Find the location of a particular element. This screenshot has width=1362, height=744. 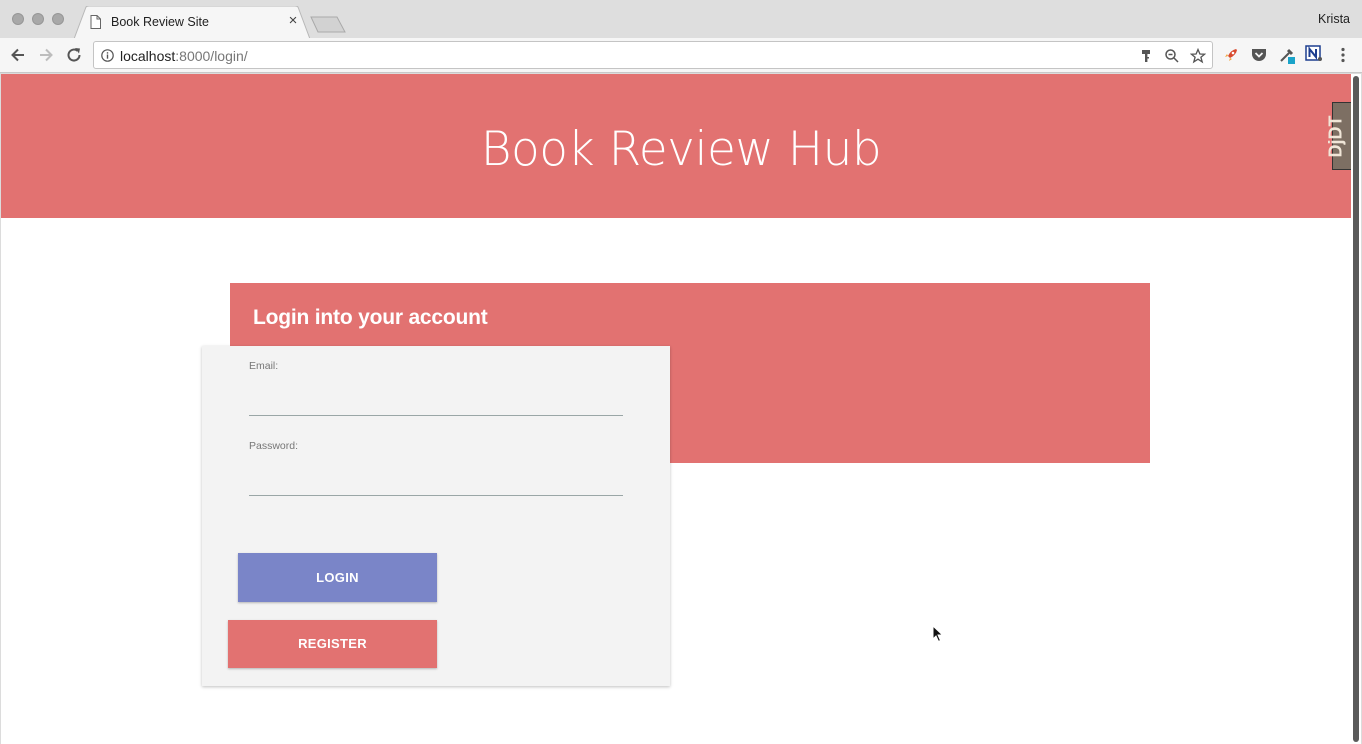

window-maximize-button is located at coordinates (58, 19).